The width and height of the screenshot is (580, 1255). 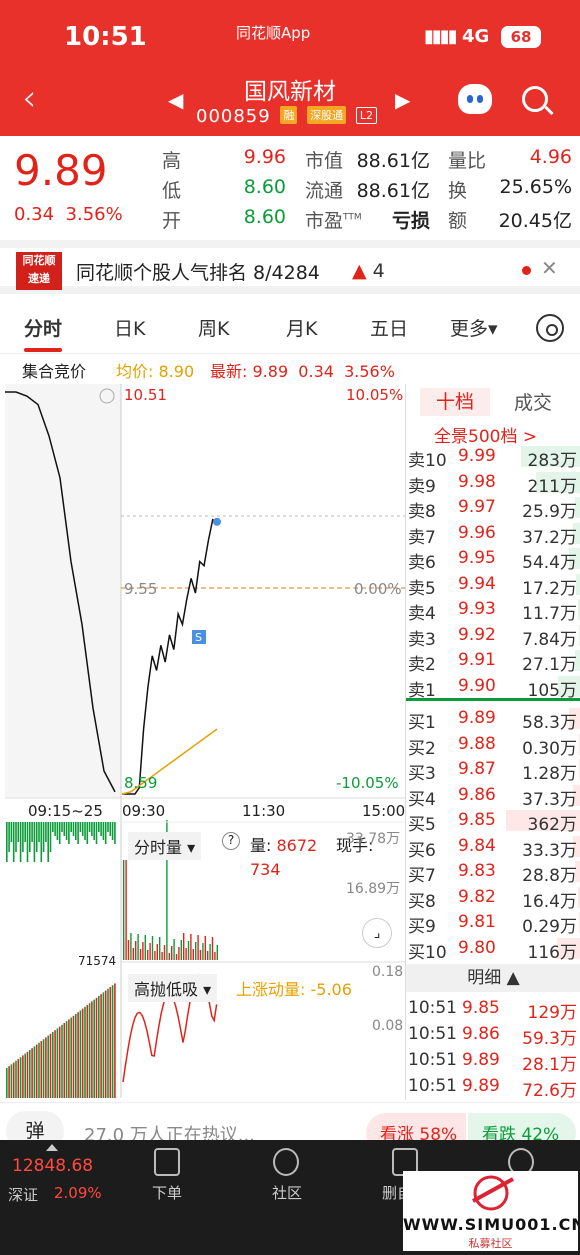 What do you see at coordinates (493, 770) in the screenshot?
I see `bid-row: 买3 9.87 1.28万` at bounding box center [493, 770].